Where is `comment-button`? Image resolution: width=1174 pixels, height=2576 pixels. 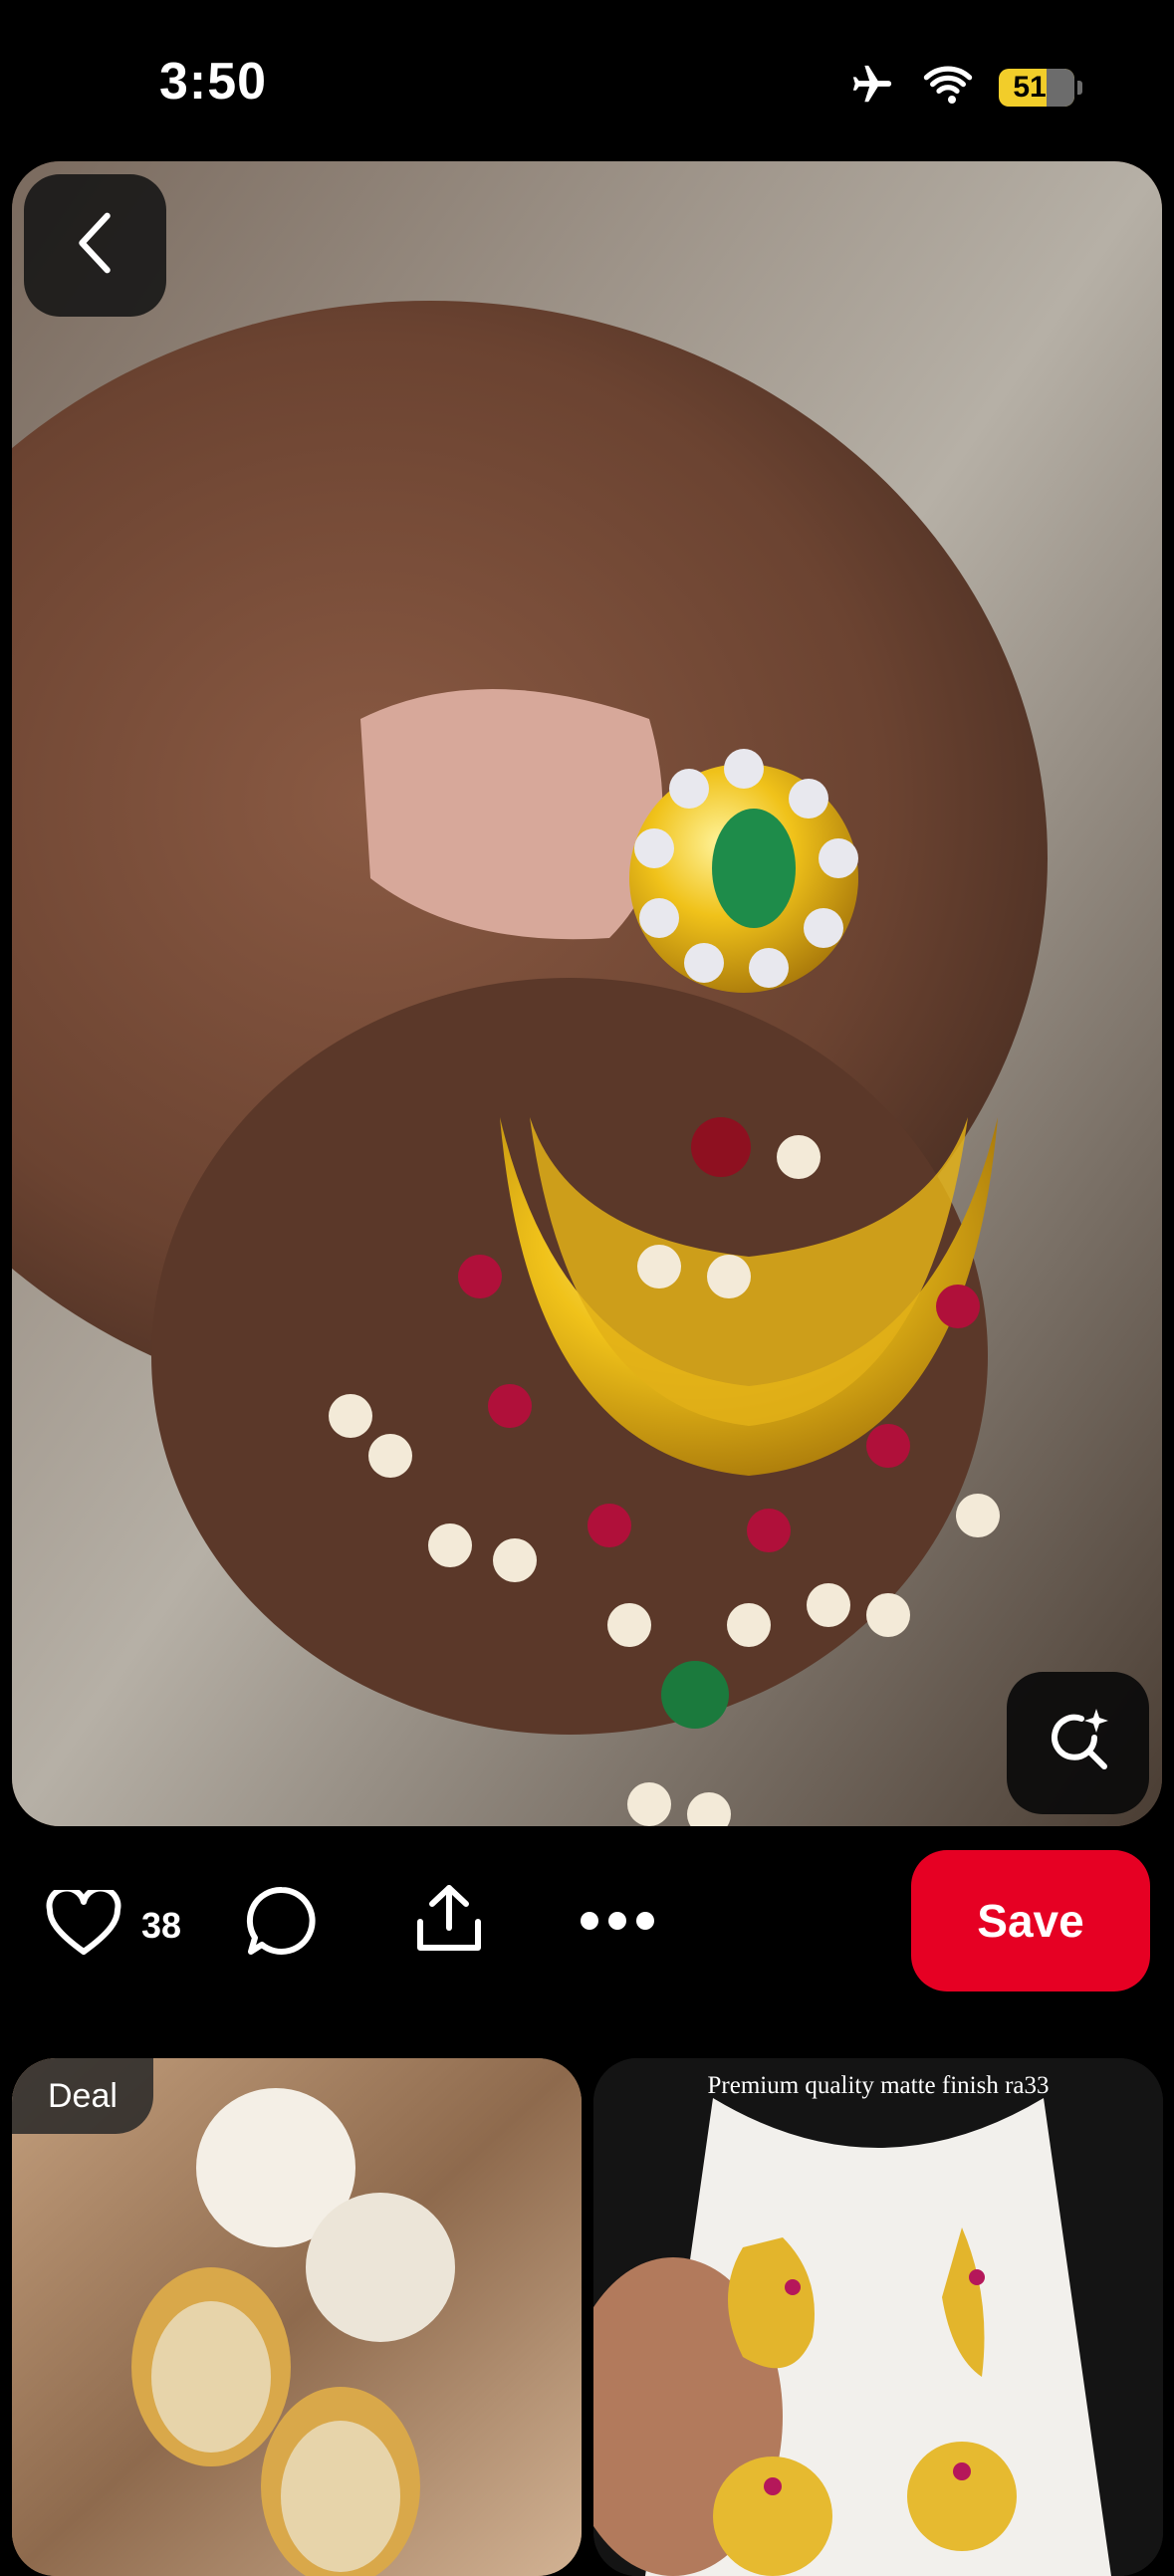
comment-button is located at coordinates (282, 1923).